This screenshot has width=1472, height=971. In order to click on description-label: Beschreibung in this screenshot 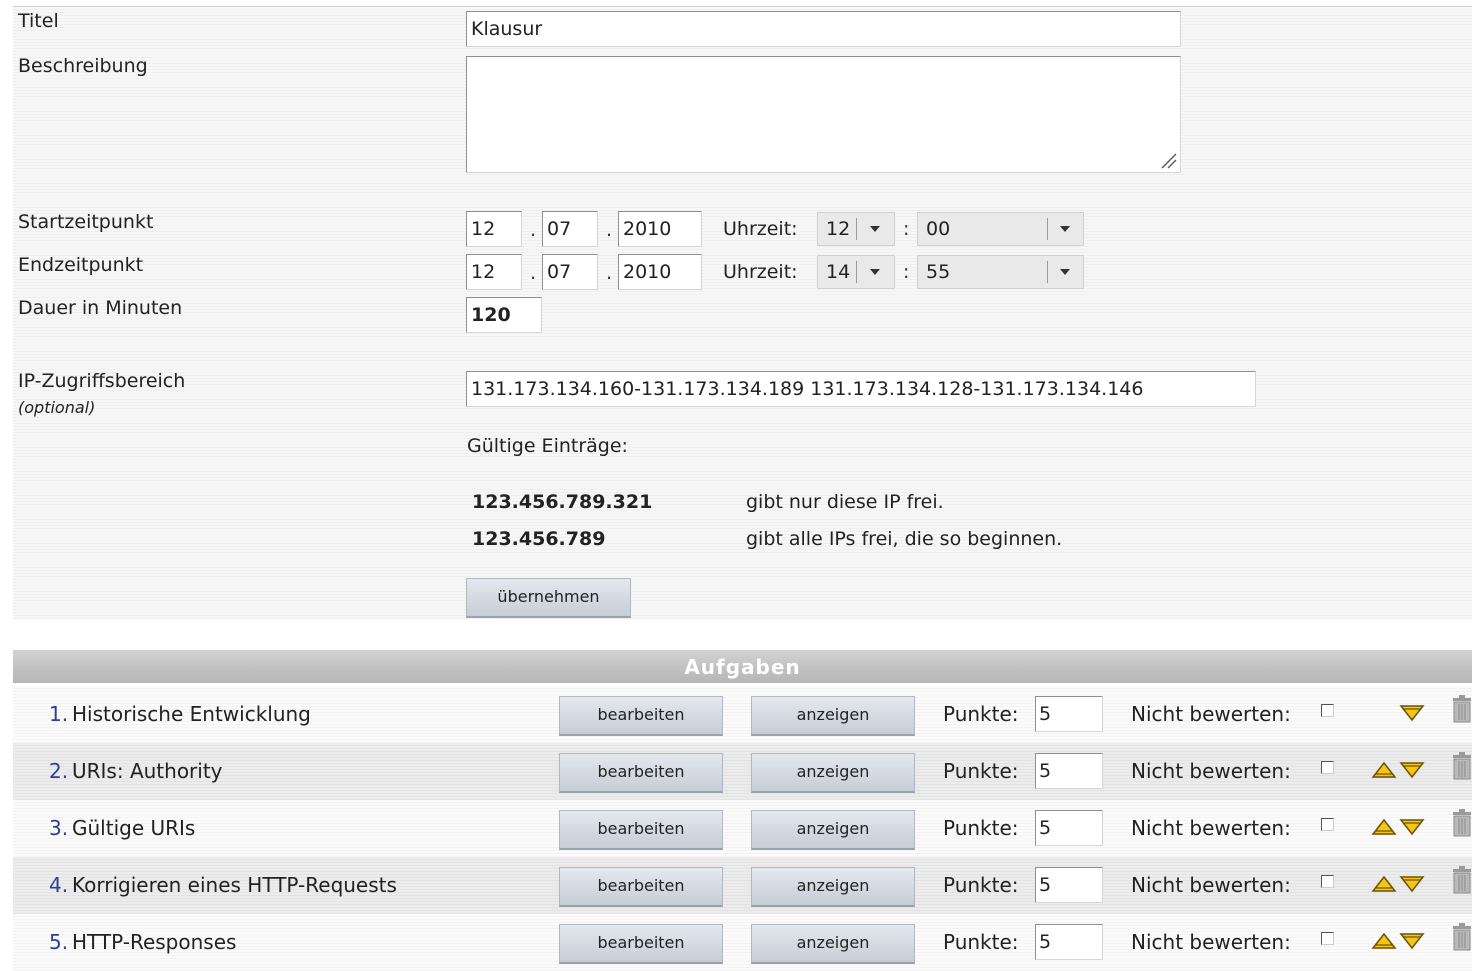, I will do `click(83, 66)`.